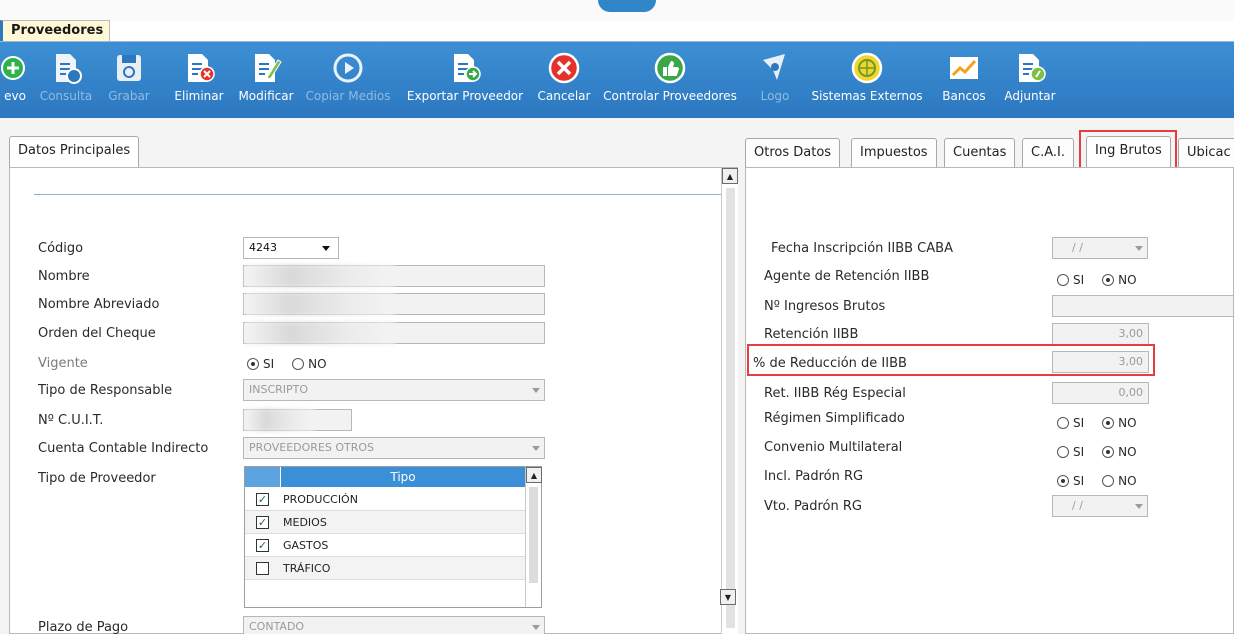 The image size is (1234, 634). What do you see at coordinates (1206, 153) in the screenshot?
I see `tab-ubicacion: Ubicac` at bounding box center [1206, 153].